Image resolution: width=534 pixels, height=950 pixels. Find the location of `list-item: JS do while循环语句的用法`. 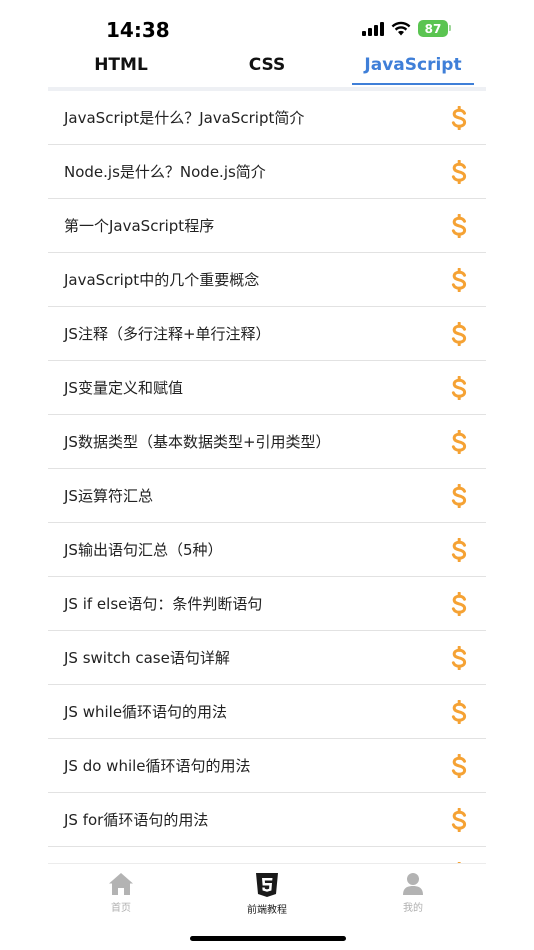

list-item: JS do while循环语句的用法 is located at coordinates (267, 766).